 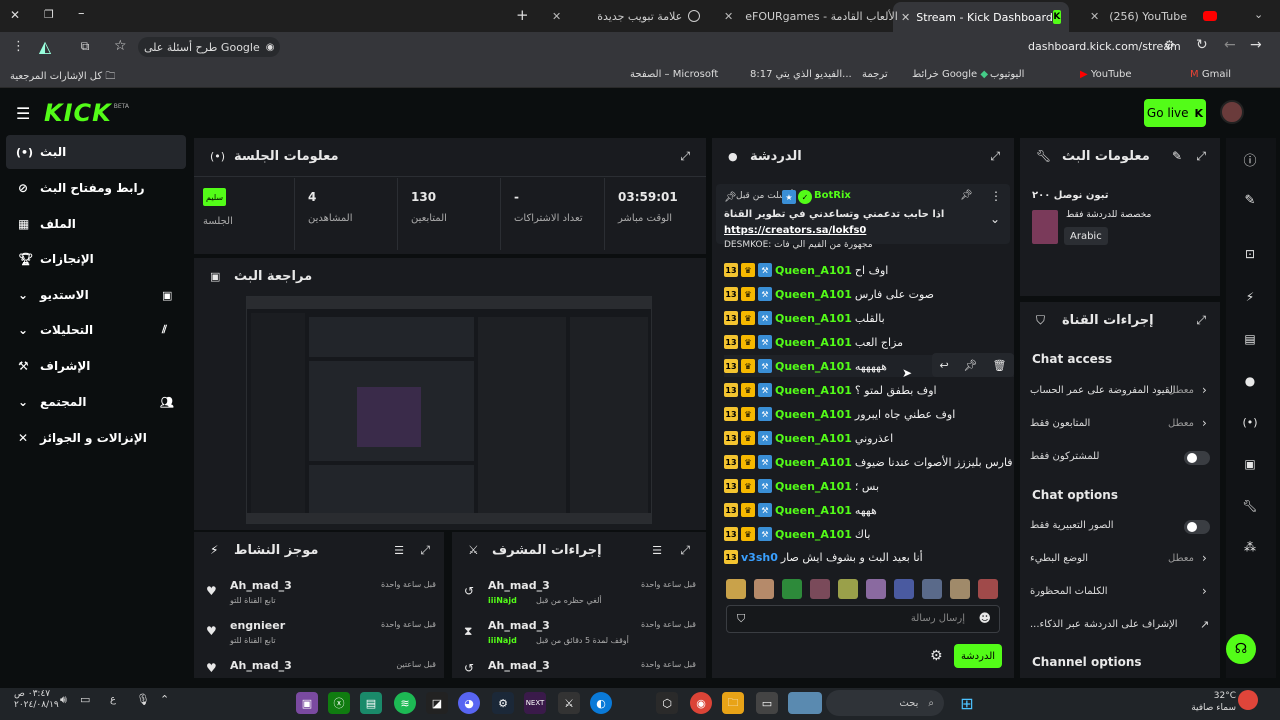 What do you see at coordinates (869, 342) in the screenshot?
I see `chat-message: 13 ♛ ⚒ Queen_A101 مزاج العب` at bounding box center [869, 342].